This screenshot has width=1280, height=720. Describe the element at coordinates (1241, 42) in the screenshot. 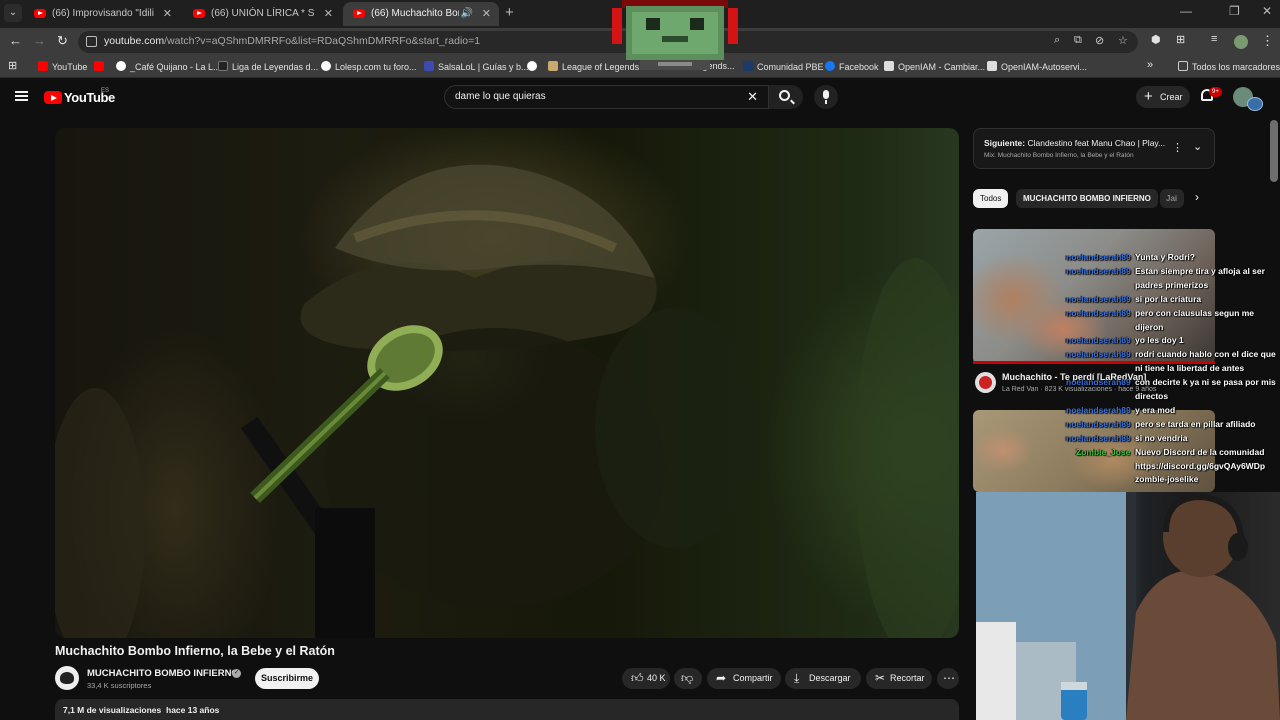

I see `profile-avatar` at that location.